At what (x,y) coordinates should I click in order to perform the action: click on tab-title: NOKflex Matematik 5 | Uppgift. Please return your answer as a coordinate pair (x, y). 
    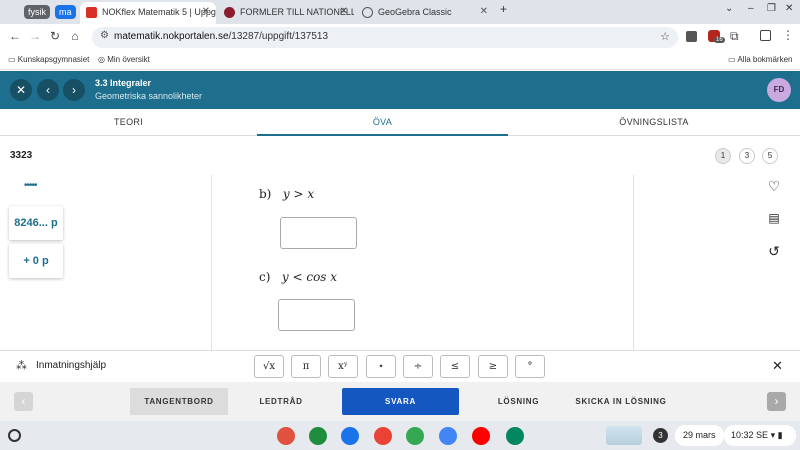
    Looking at the image, I should click on (159, 12).